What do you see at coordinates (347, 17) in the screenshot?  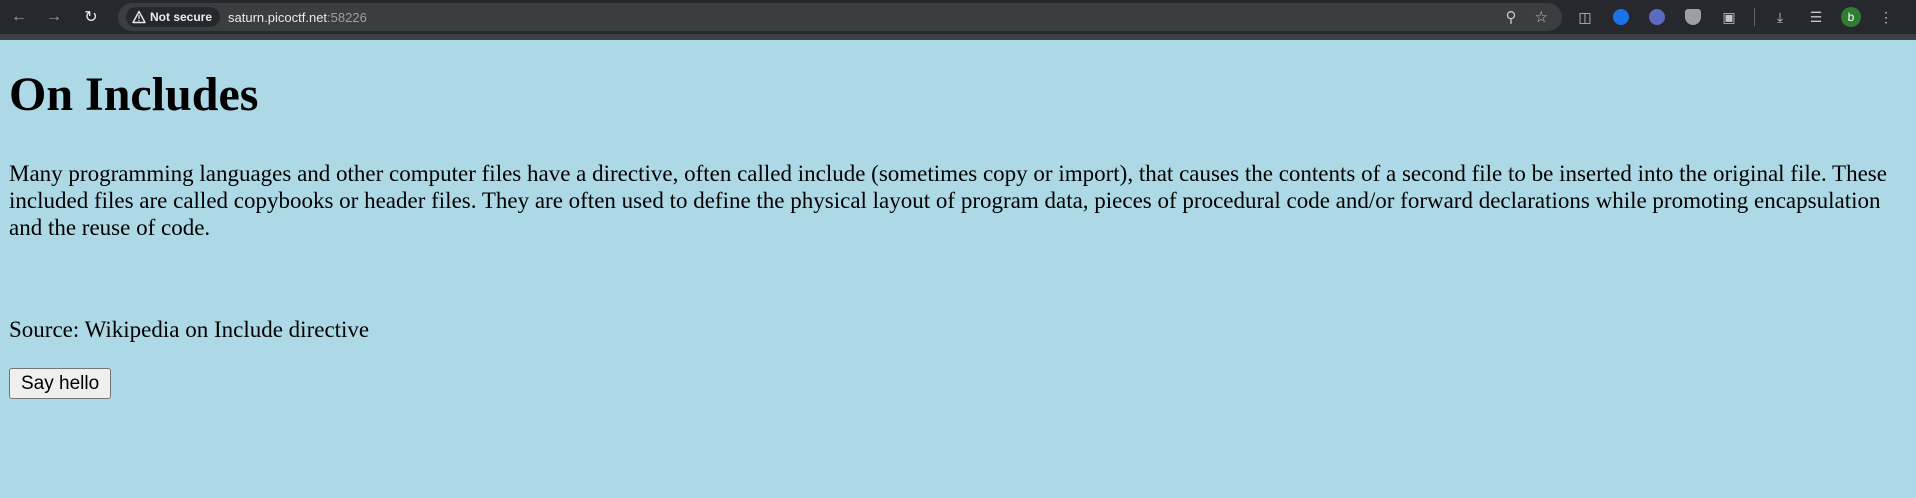 I see `url-port: :58226` at bounding box center [347, 17].